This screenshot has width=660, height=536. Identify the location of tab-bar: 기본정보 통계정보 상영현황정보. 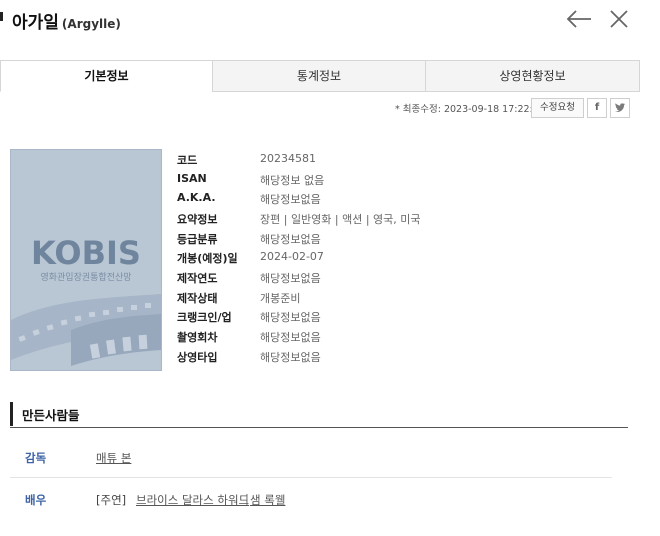
(320, 76).